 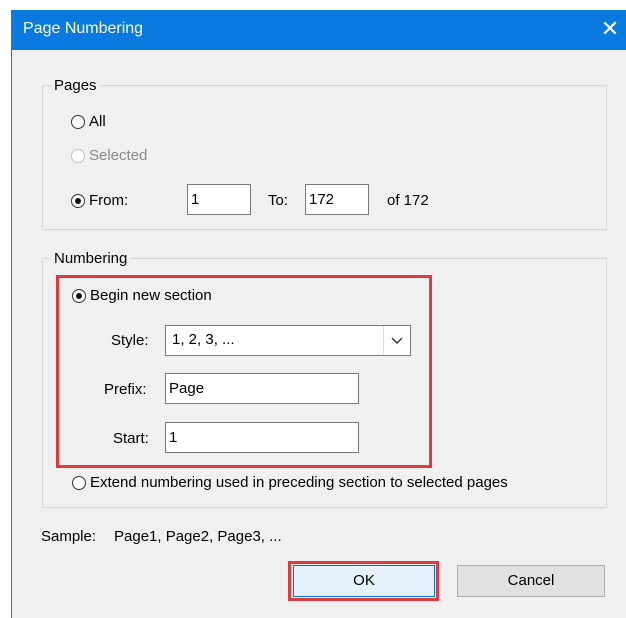 I want to click on radio-begin-new-section: Begin new section, so click(x=142, y=295).